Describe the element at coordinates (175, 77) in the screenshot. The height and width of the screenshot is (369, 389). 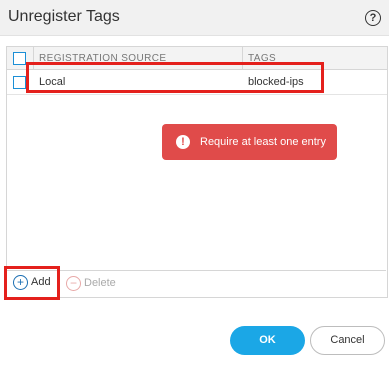
I see `row-highlight-box` at that location.